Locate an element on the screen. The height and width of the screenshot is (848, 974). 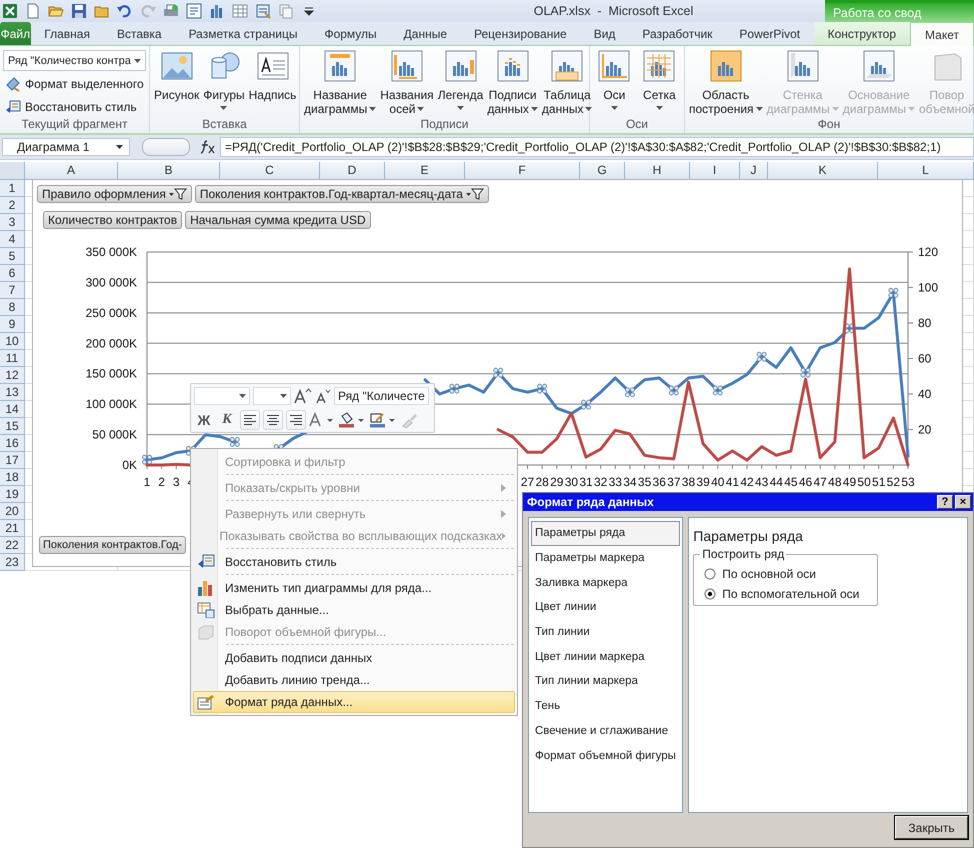
axis-label: 51 is located at coordinates (879, 482).